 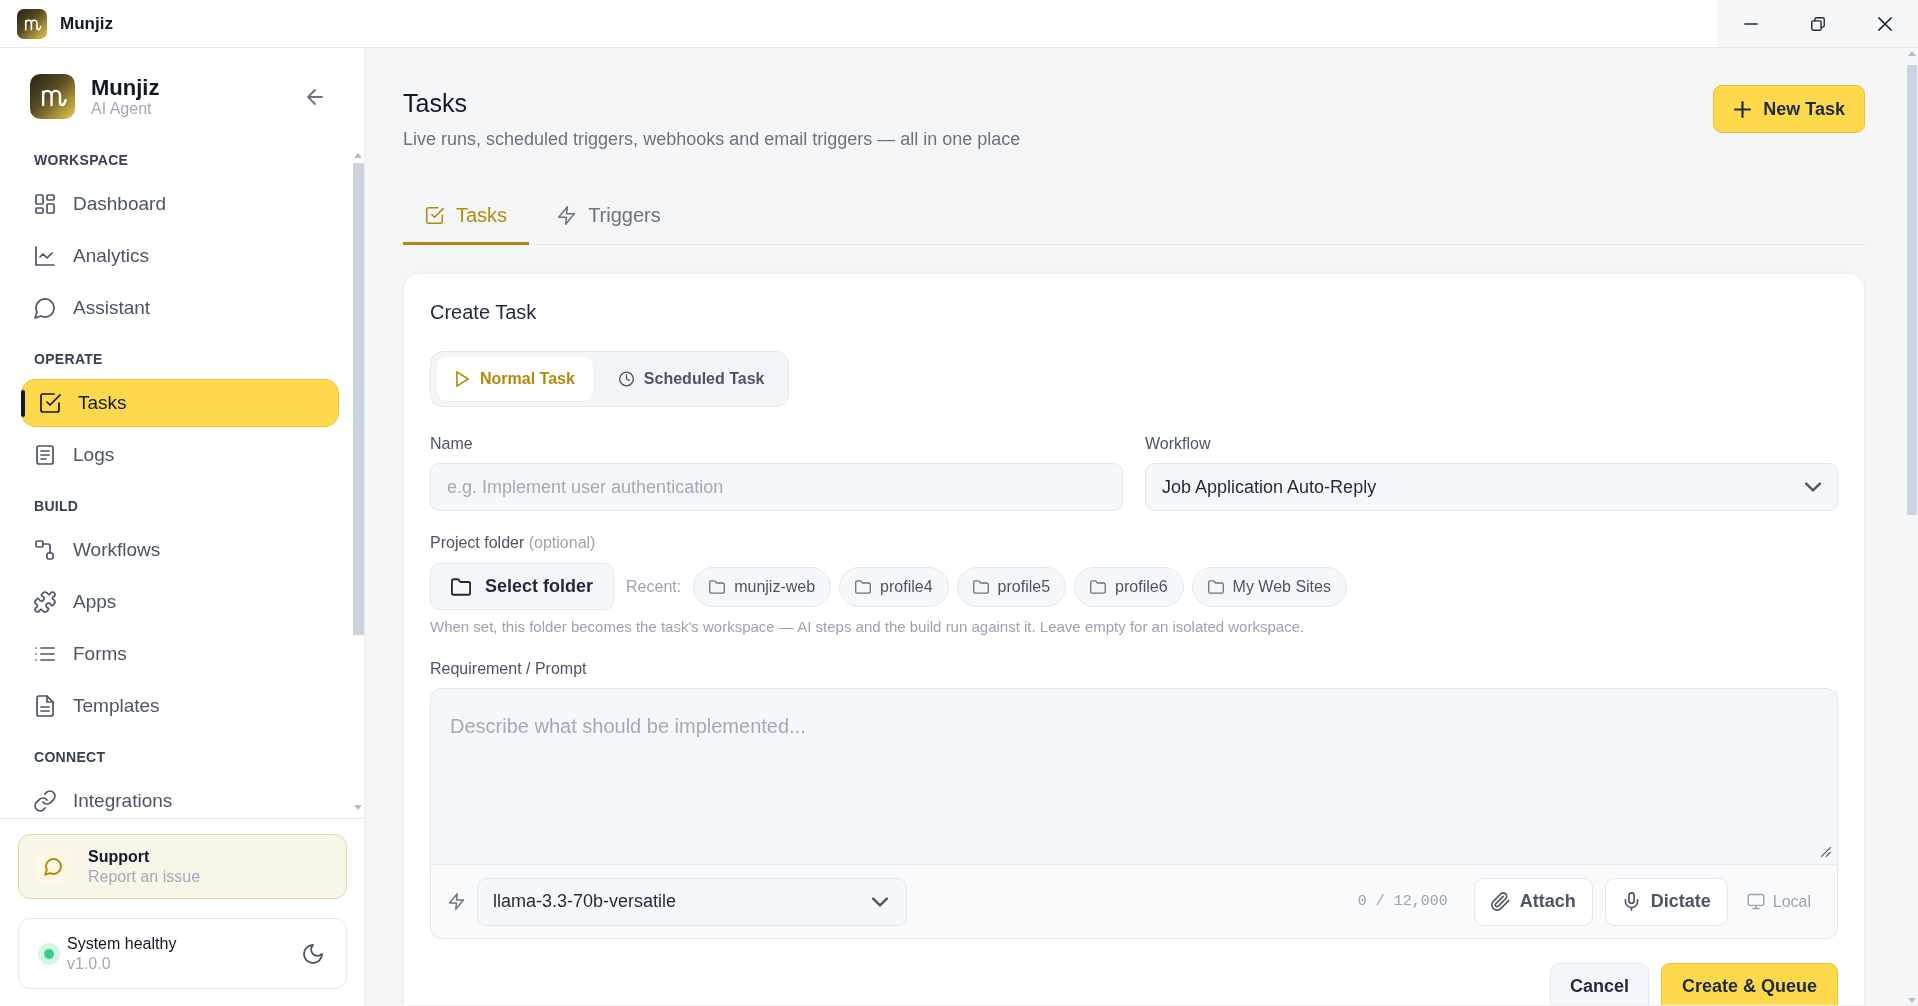 I want to click on recent-label: Recent:, so click(x=654, y=586).